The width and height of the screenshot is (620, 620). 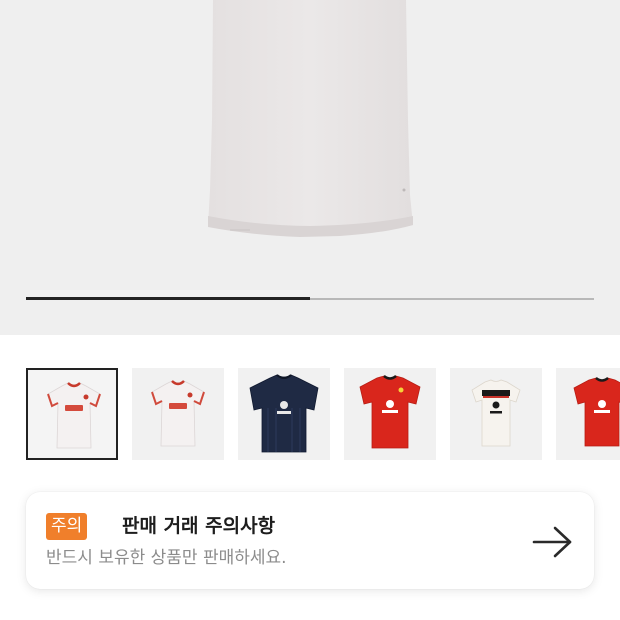 I want to click on notice-subtitle: 반드시 보유한 상품만 판매하세요., so click(x=166, y=558).